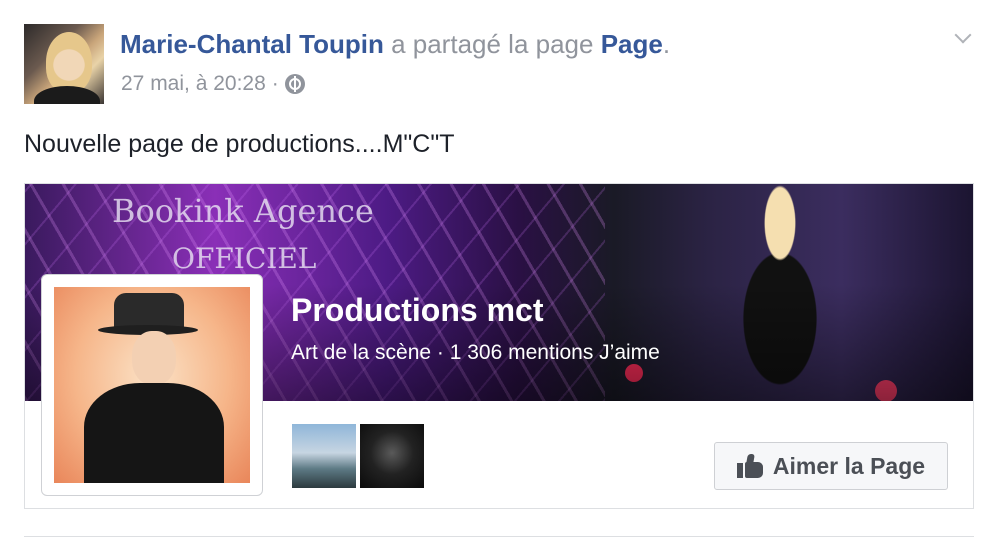 This screenshot has height=542, width=1000. I want to click on page-profile-picture-frame, so click(152, 385).